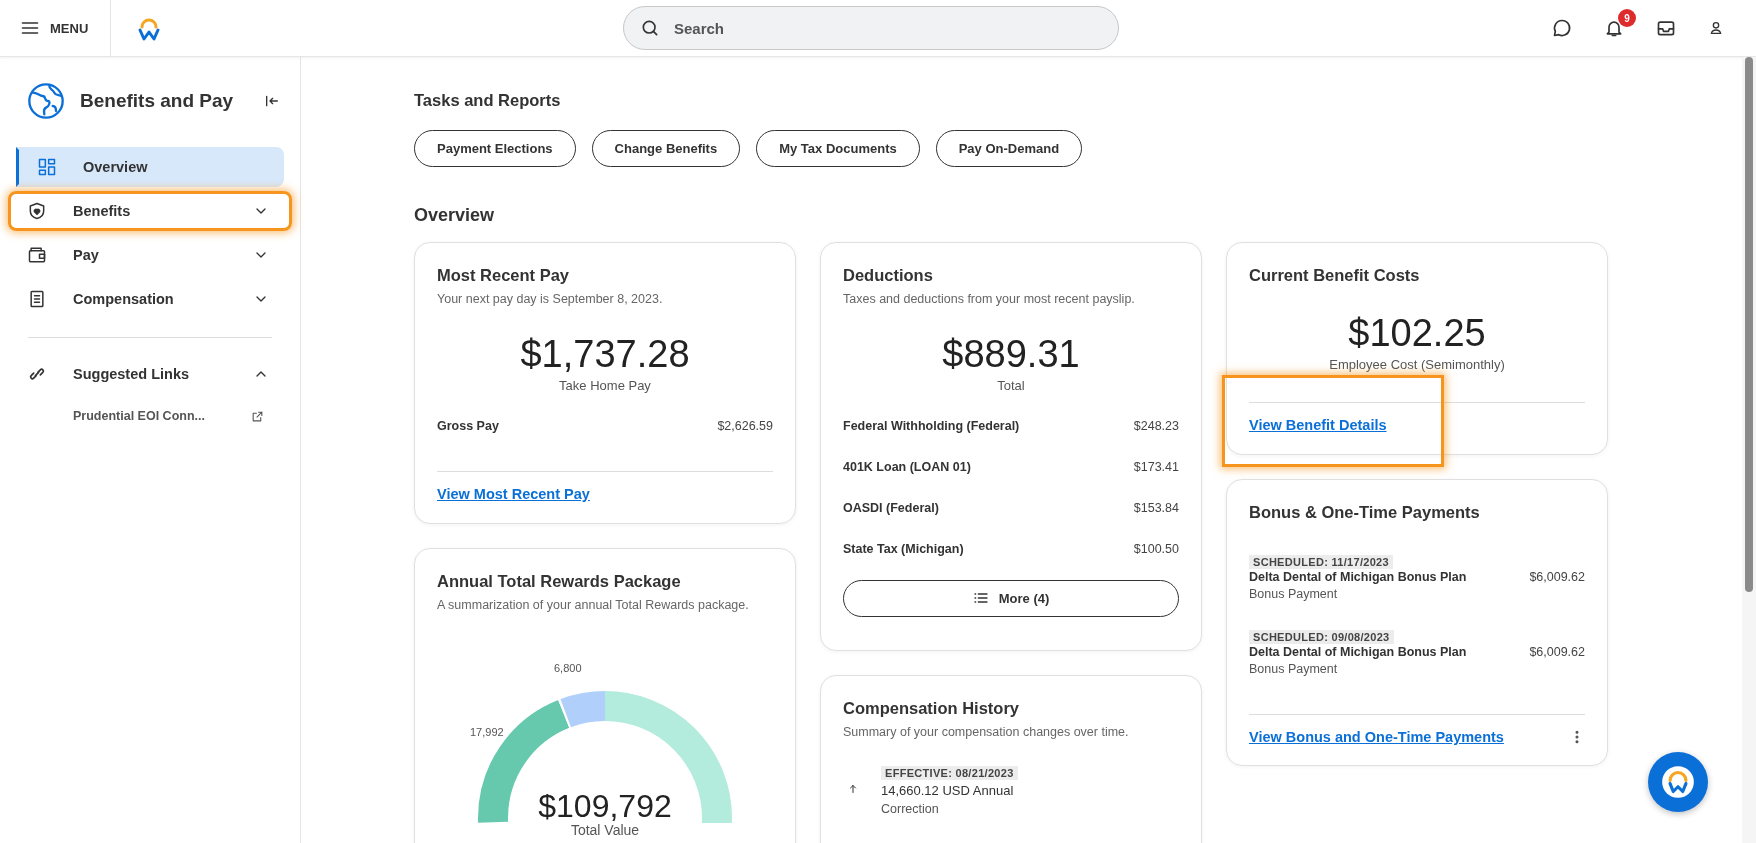  I want to click on more-button: More (4), so click(1011, 598).